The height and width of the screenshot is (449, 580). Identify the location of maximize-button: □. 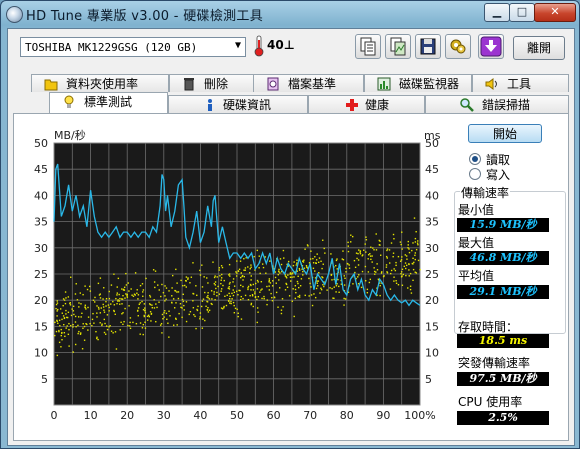
(522, 12).